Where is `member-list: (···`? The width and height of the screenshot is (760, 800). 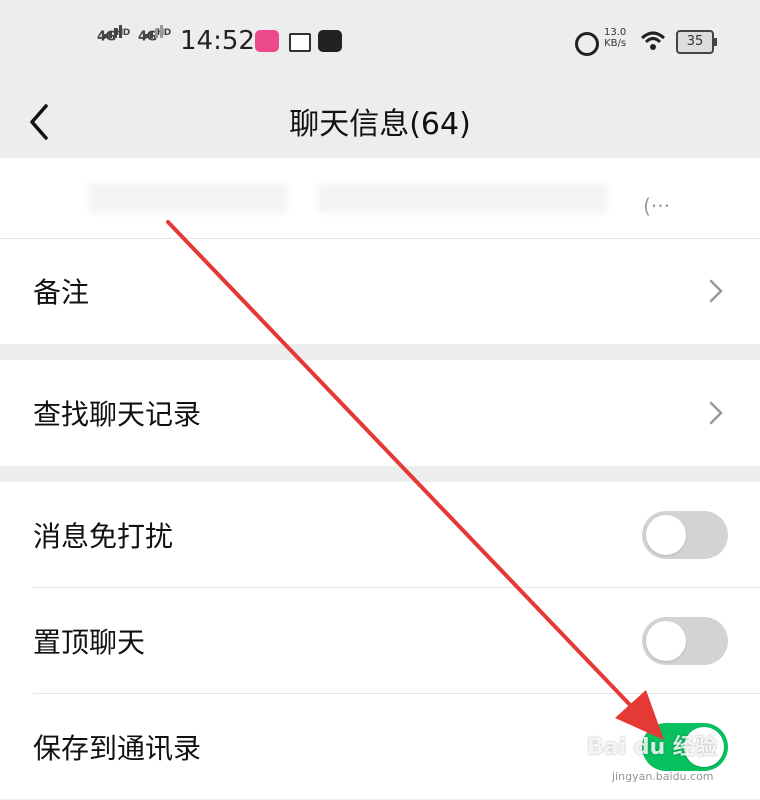
member-list: (··· is located at coordinates (380, 198).